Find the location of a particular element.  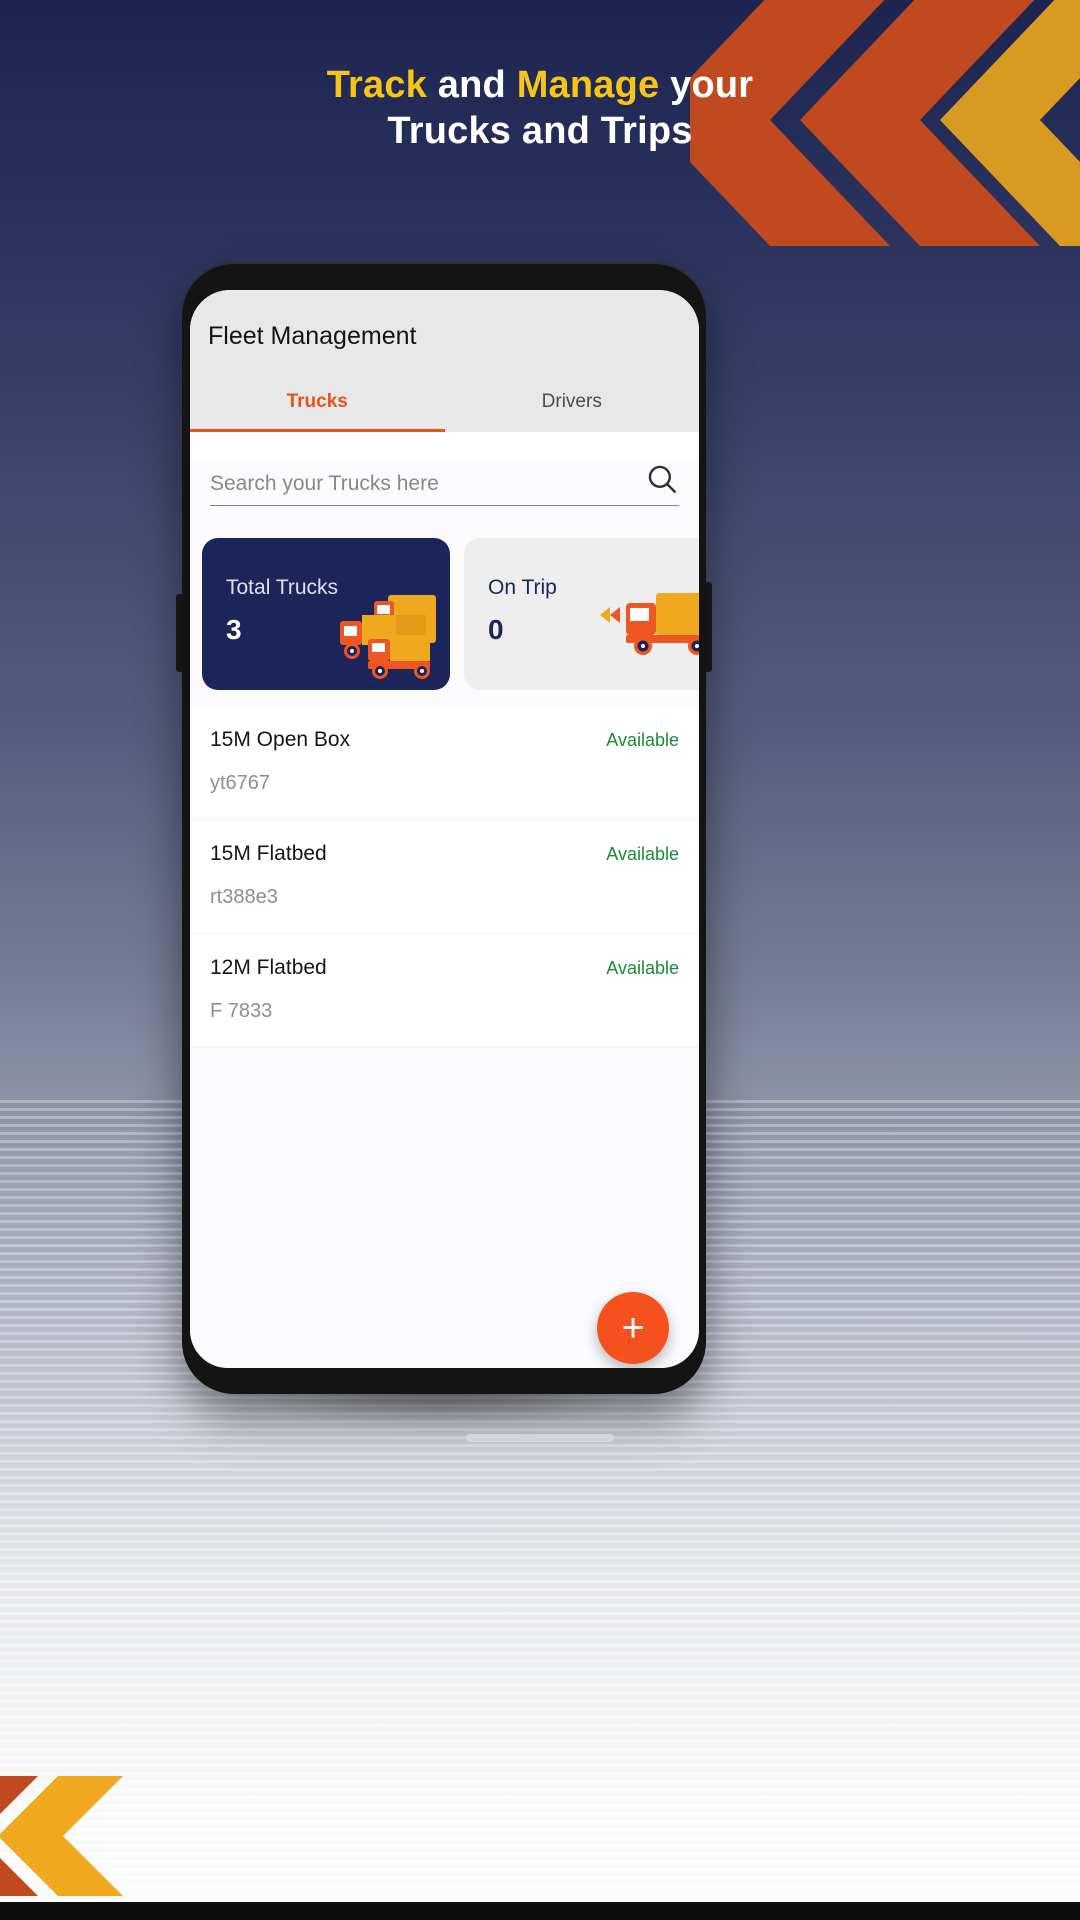

search-bar is located at coordinates (444, 484).